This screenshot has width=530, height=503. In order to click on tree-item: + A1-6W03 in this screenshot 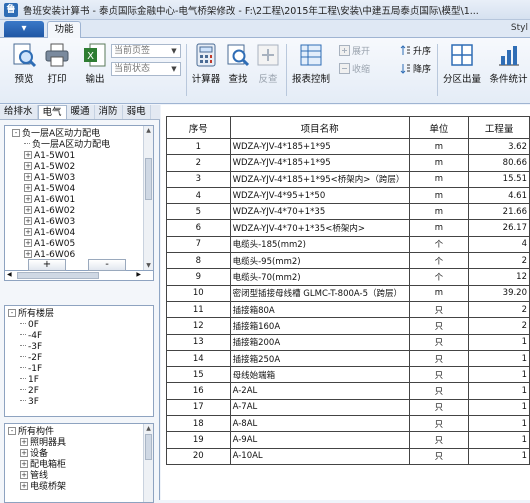, I will do `click(59, 222)`.